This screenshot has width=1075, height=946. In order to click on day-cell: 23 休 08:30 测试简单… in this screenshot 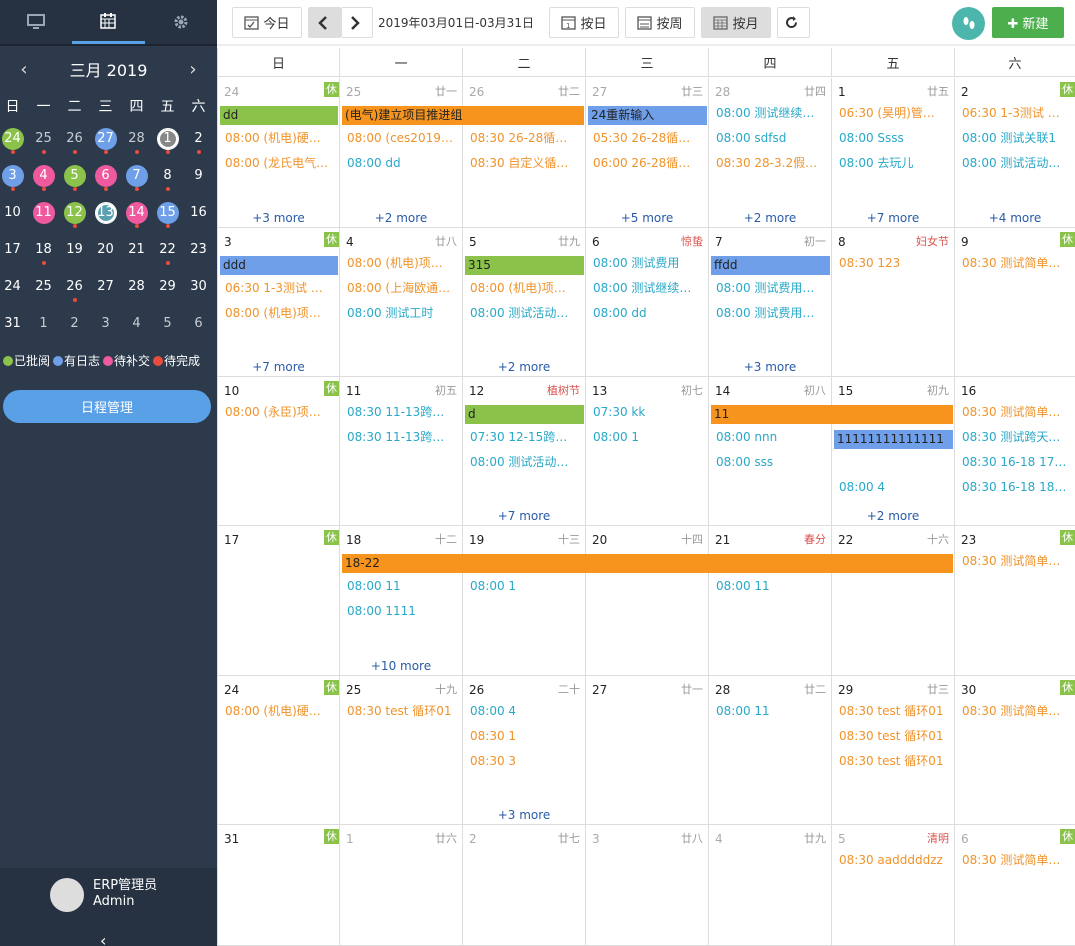, I will do `click(1015, 601)`.